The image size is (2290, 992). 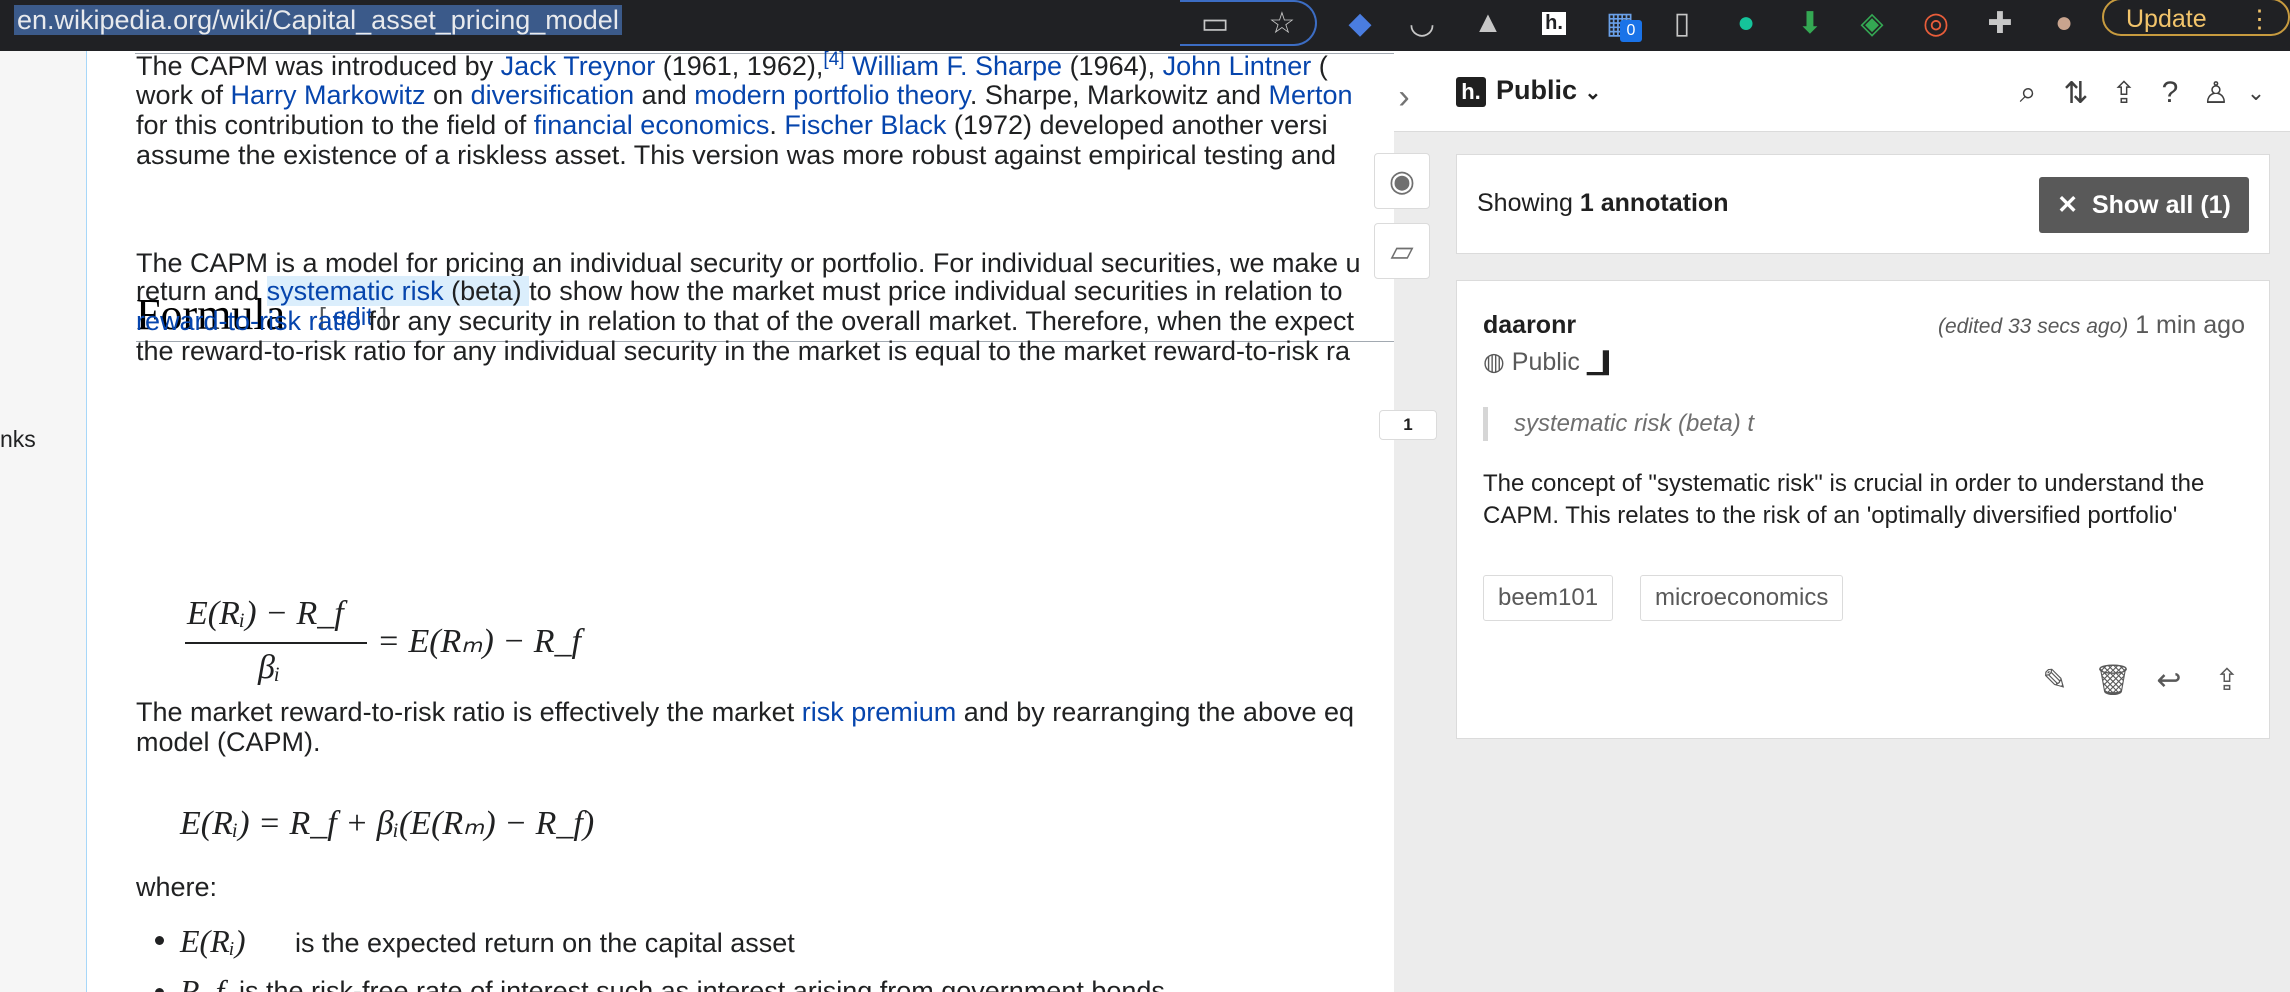 I want to click on wiki-link: Merton, so click(x=1311, y=95).